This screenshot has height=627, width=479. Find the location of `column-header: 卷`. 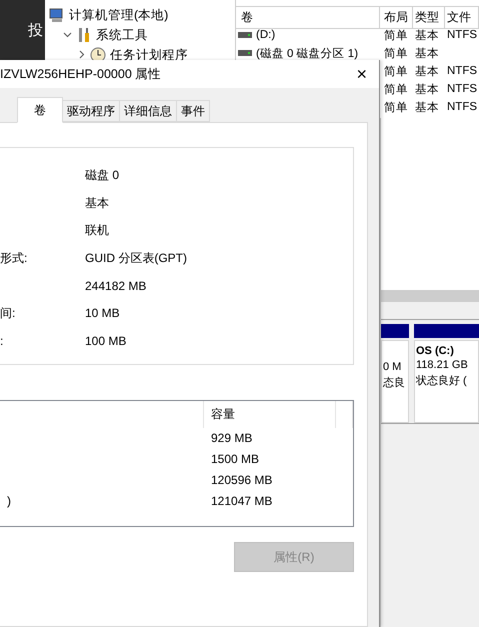

column-header: 卷 is located at coordinates (308, 17).